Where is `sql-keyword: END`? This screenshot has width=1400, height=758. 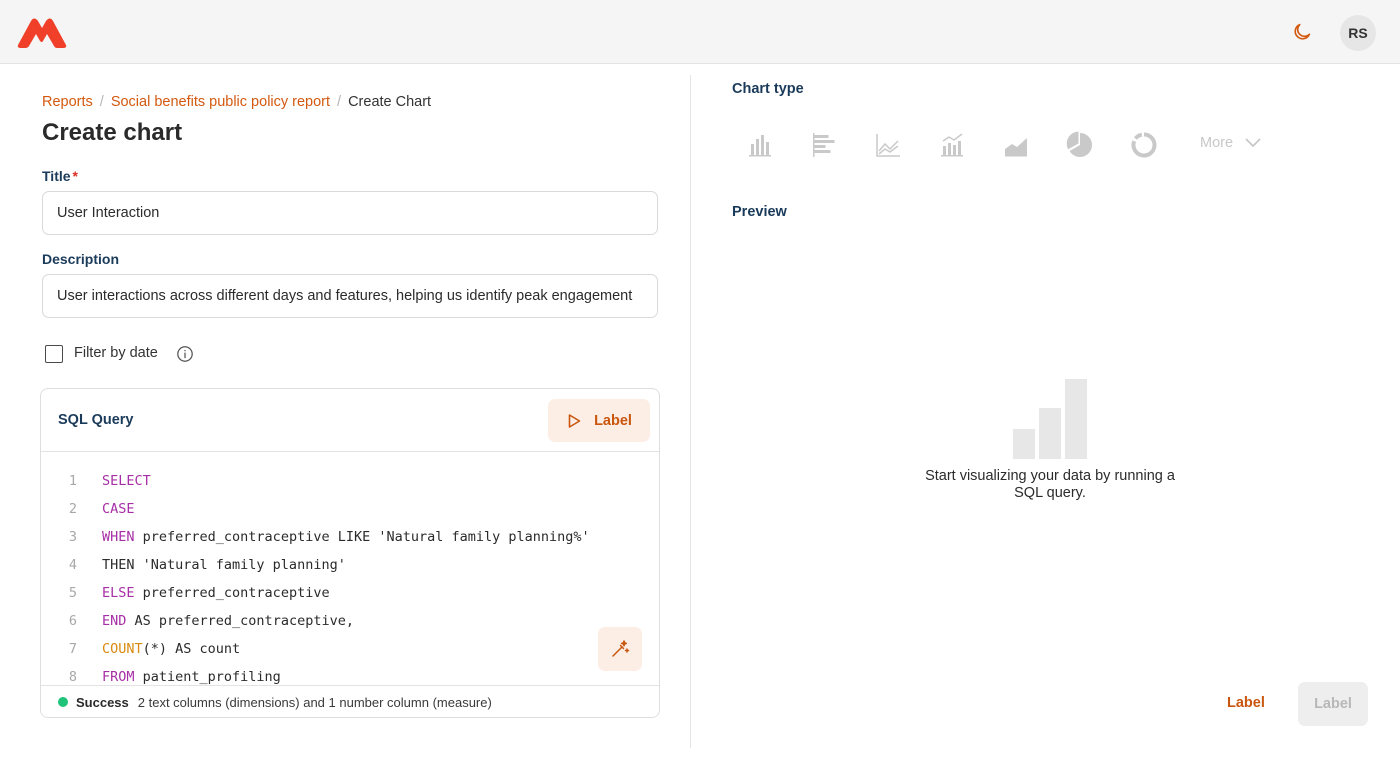
sql-keyword: END is located at coordinates (114, 621).